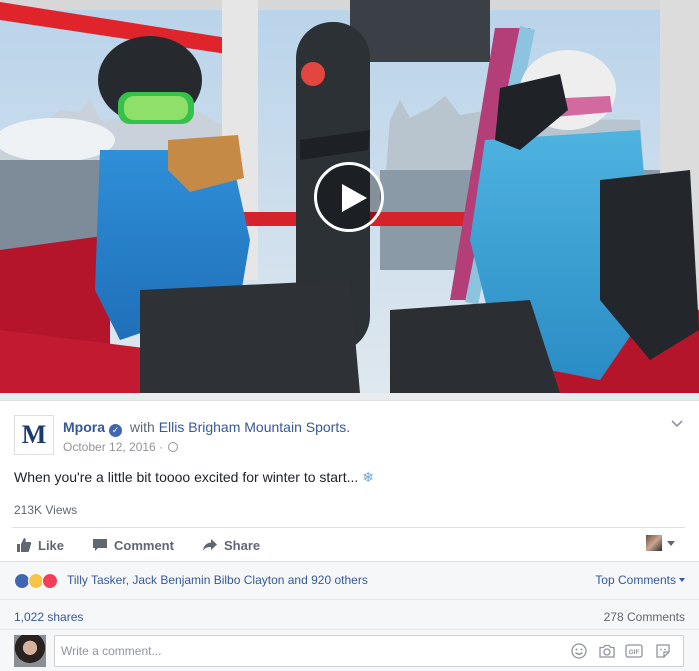 The image size is (699, 671). I want to click on post-as-selector, so click(660, 543).